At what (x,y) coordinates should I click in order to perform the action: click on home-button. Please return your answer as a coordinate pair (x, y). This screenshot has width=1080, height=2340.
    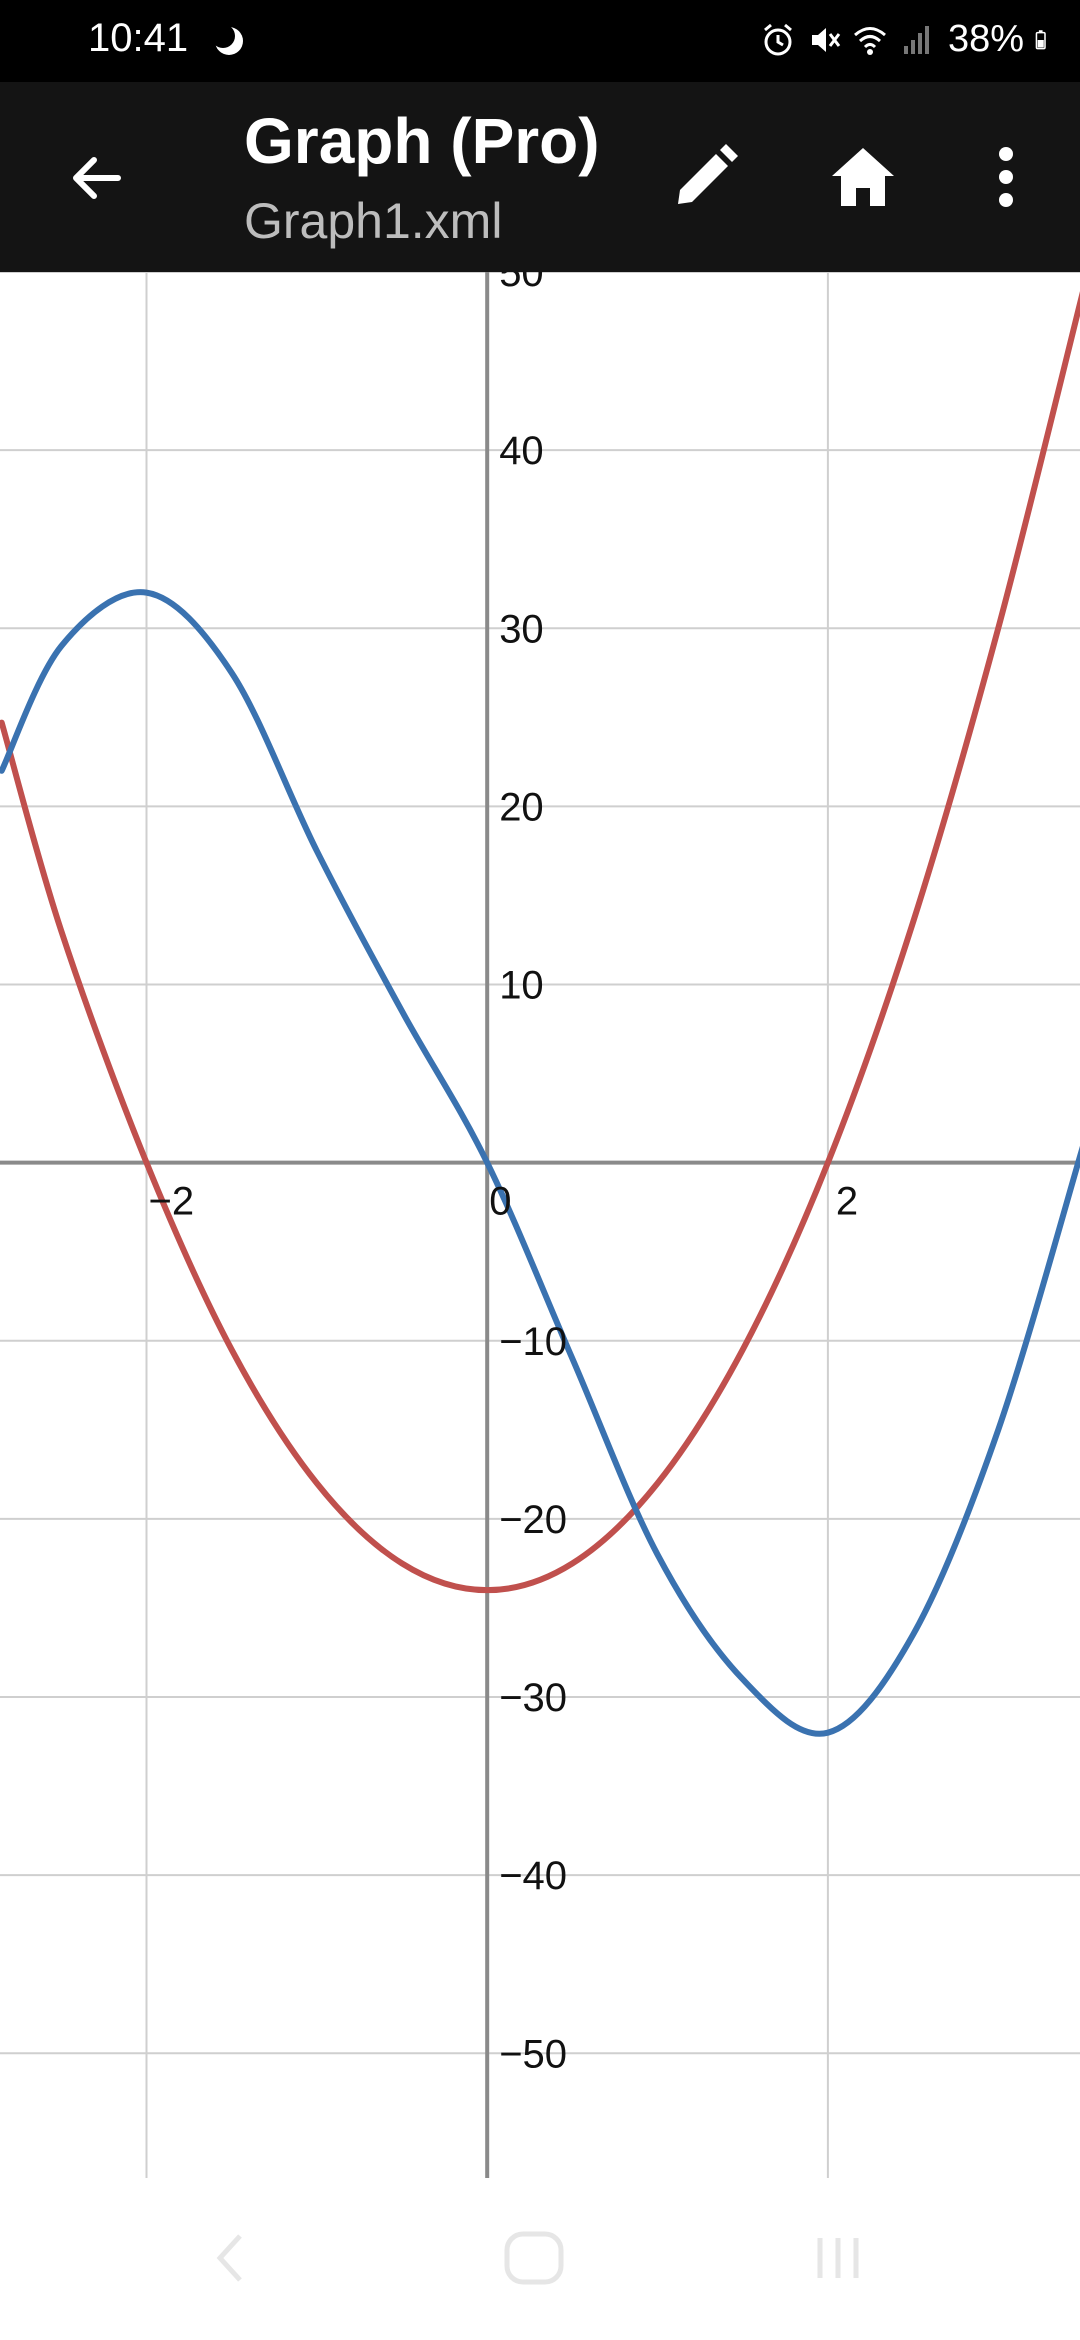
    Looking at the image, I should click on (863, 177).